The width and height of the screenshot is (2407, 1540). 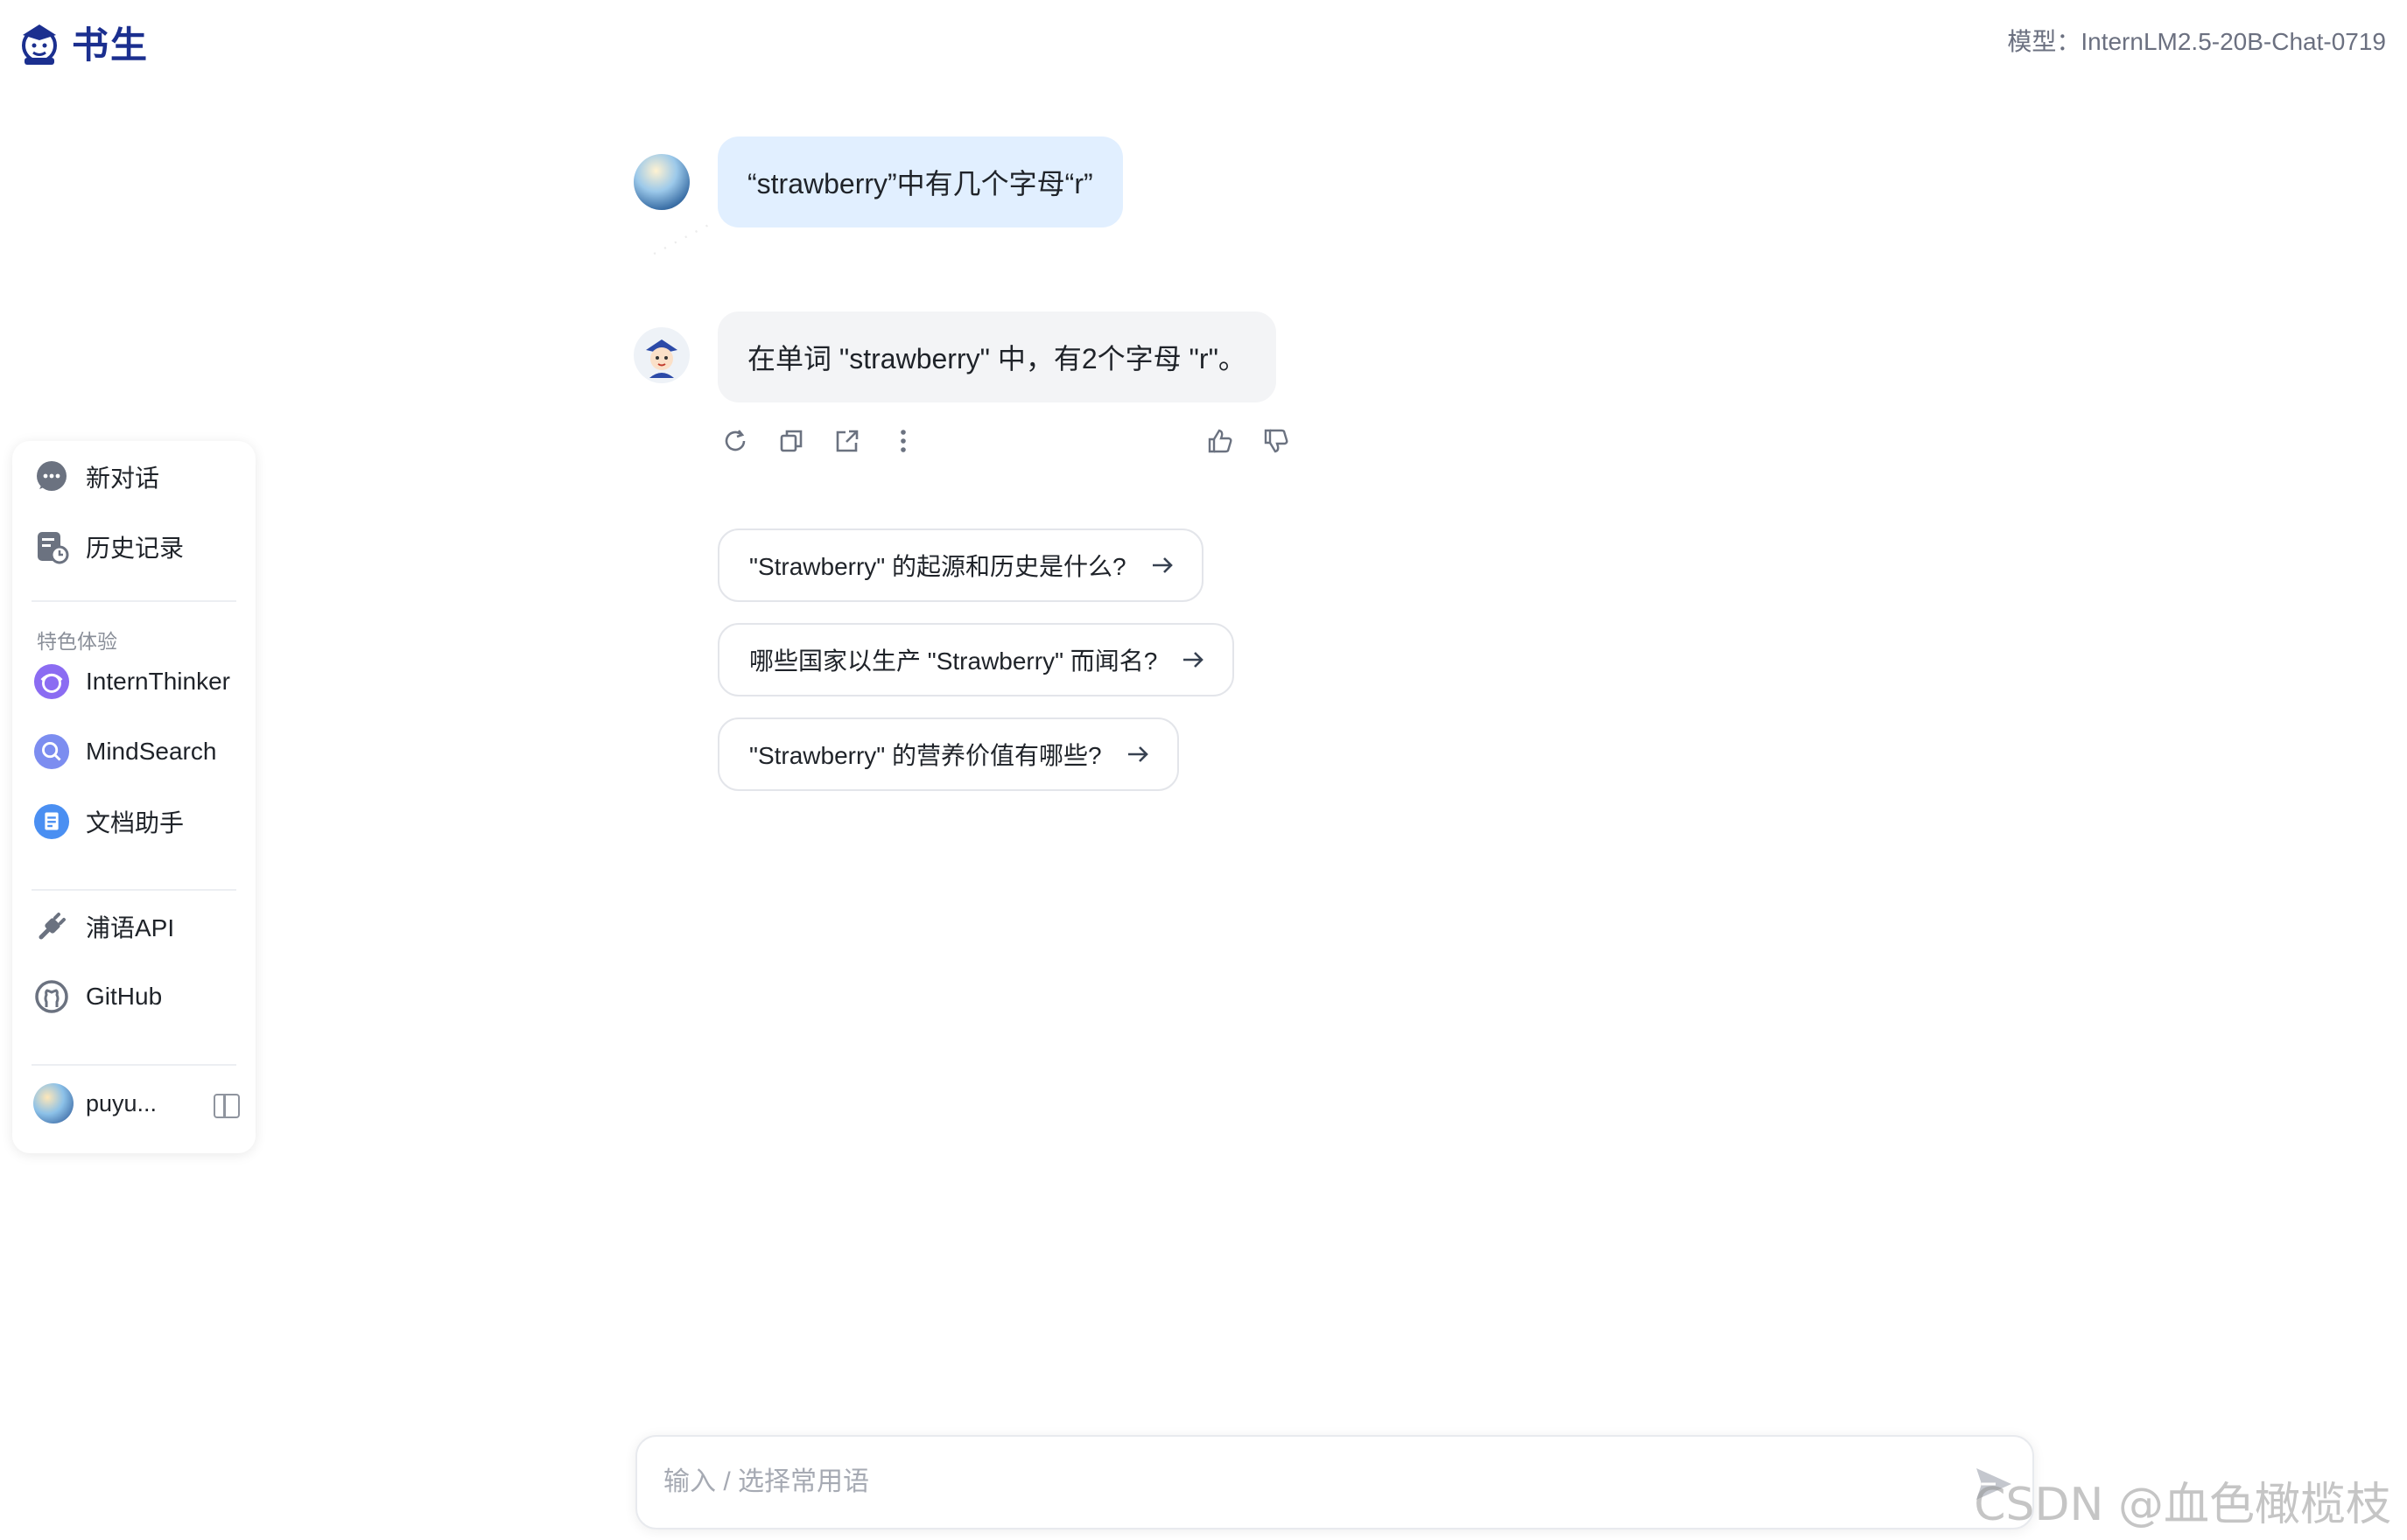 I want to click on csdn-watermark: CSDN @血色橄榄枝, so click(x=2182, y=1505).